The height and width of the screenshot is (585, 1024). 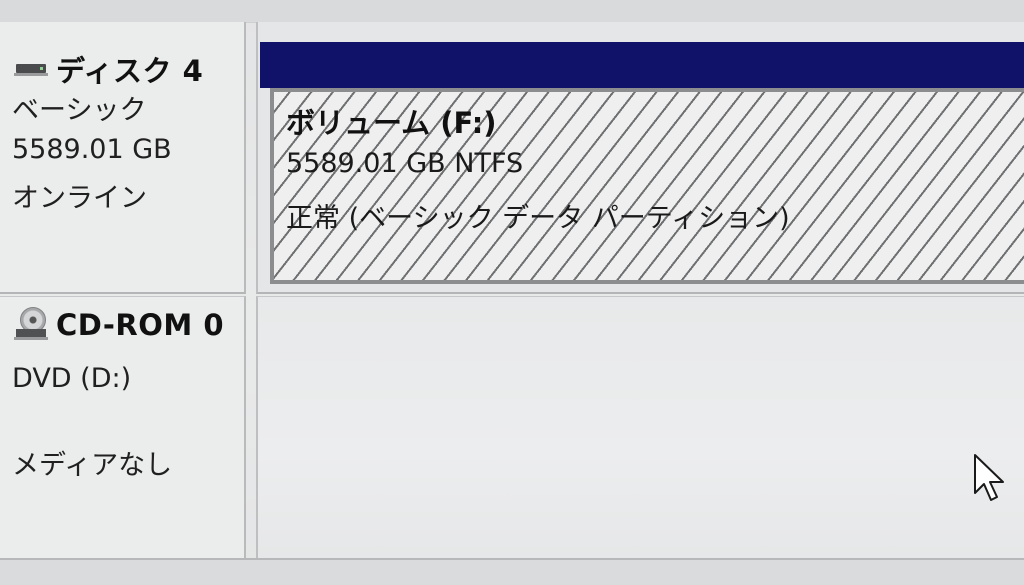 What do you see at coordinates (405, 163) in the screenshot?
I see `volume-size-fs: 5589.01 GB NTFS` at bounding box center [405, 163].